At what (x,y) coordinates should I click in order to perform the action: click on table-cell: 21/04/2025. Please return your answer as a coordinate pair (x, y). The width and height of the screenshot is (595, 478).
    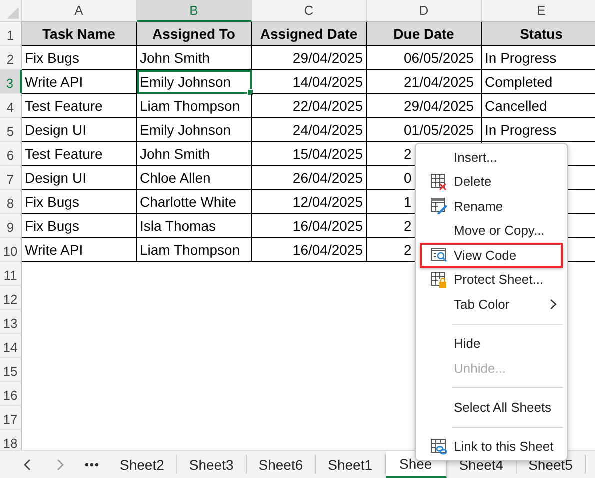
    Looking at the image, I should click on (424, 82).